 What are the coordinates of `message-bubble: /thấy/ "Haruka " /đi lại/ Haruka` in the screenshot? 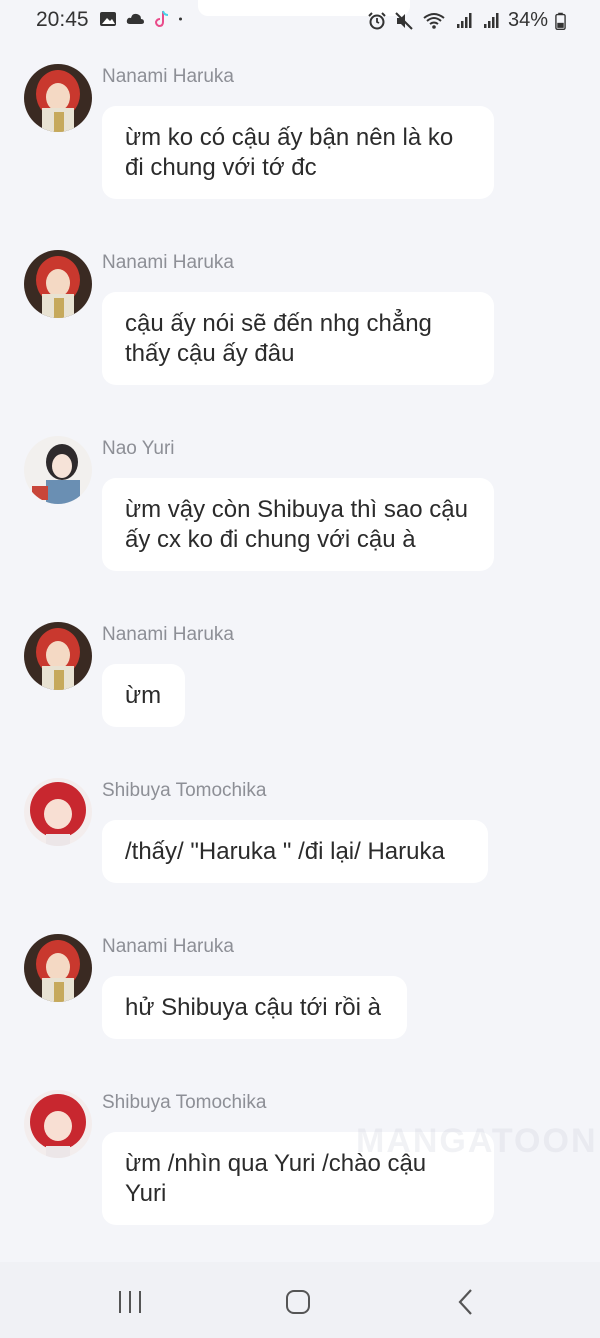 It's located at (295, 851).